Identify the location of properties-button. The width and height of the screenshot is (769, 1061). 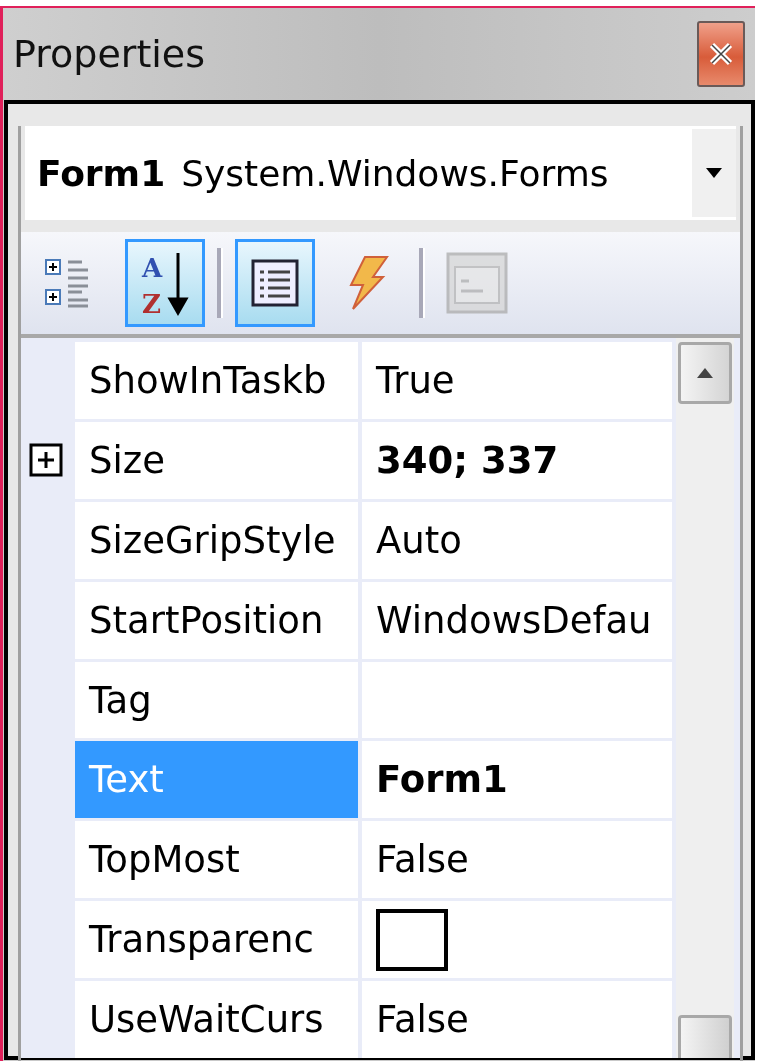
(275, 283).